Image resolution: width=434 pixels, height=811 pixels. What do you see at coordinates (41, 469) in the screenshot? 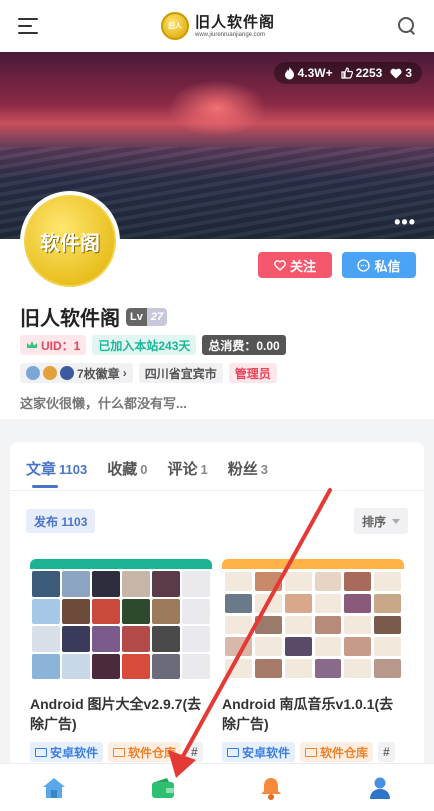
I see `tab-label: 文章` at bounding box center [41, 469].